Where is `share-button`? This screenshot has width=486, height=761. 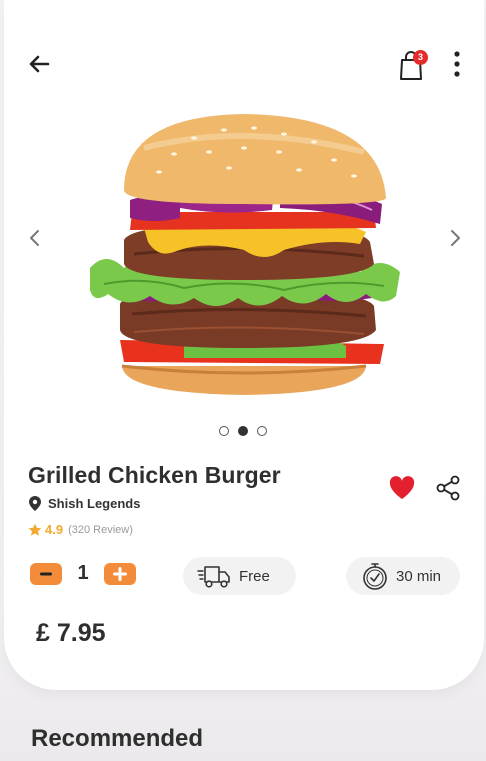
share-button is located at coordinates (448, 488).